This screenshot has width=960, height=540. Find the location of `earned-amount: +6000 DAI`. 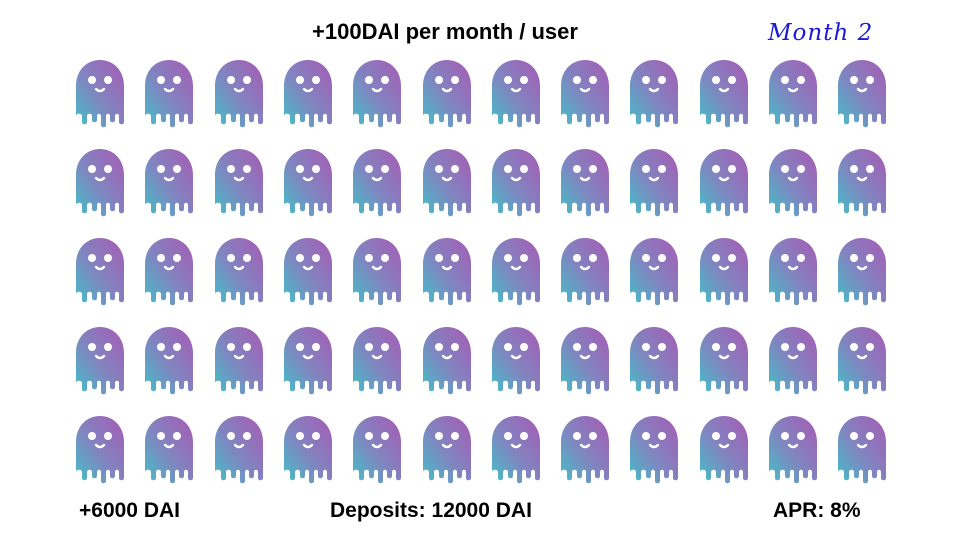

earned-amount: +6000 DAI is located at coordinates (129, 510).